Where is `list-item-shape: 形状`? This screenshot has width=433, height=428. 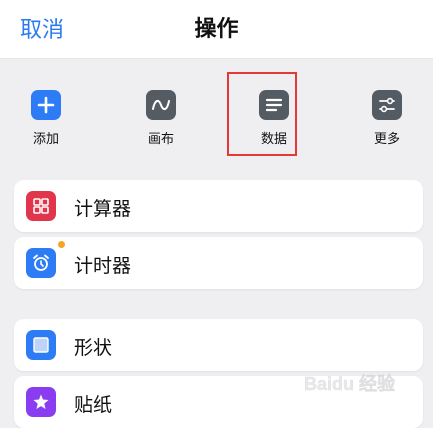 list-item-shape: 形状 is located at coordinates (218, 345).